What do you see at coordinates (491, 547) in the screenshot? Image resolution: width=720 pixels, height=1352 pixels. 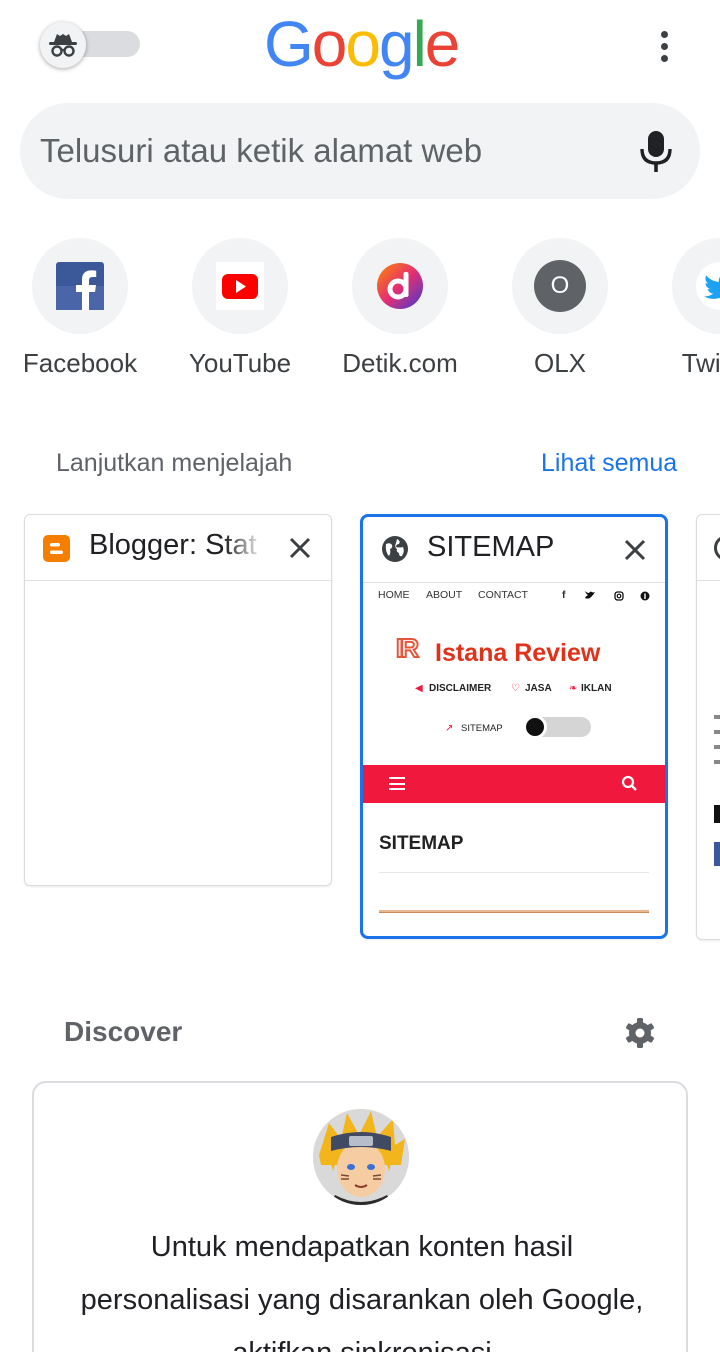 I see `tab-title: SITEMAP` at bounding box center [491, 547].